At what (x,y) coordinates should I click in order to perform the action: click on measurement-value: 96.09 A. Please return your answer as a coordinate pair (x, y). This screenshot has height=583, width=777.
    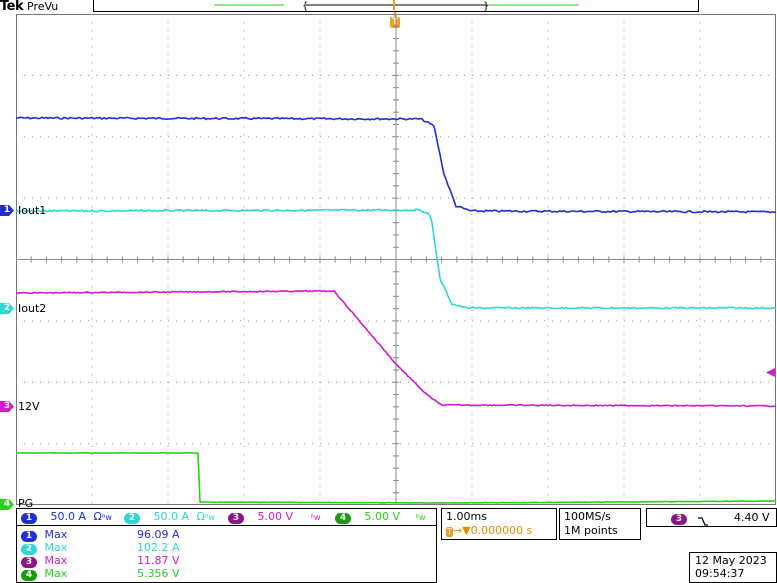
    Looking at the image, I should click on (158, 534).